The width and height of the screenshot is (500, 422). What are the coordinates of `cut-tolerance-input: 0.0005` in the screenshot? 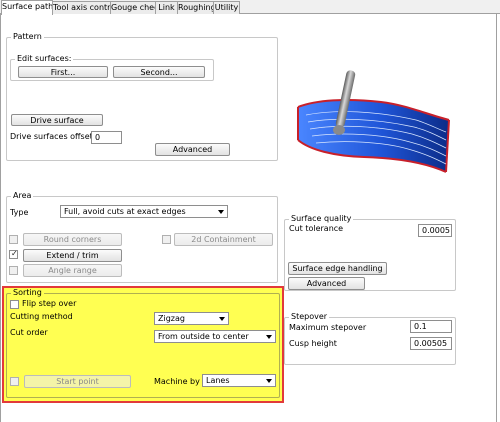 It's located at (435, 230).